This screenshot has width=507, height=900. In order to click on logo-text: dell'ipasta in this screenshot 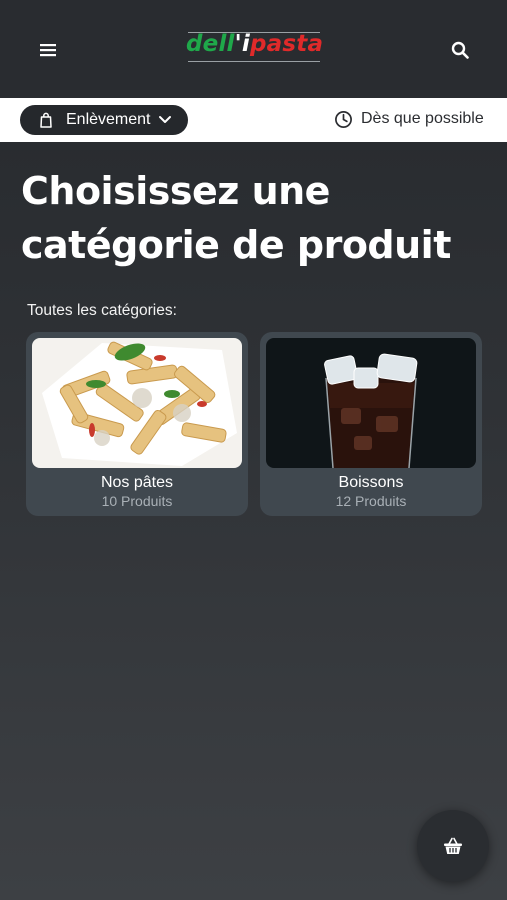, I will do `click(255, 44)`.